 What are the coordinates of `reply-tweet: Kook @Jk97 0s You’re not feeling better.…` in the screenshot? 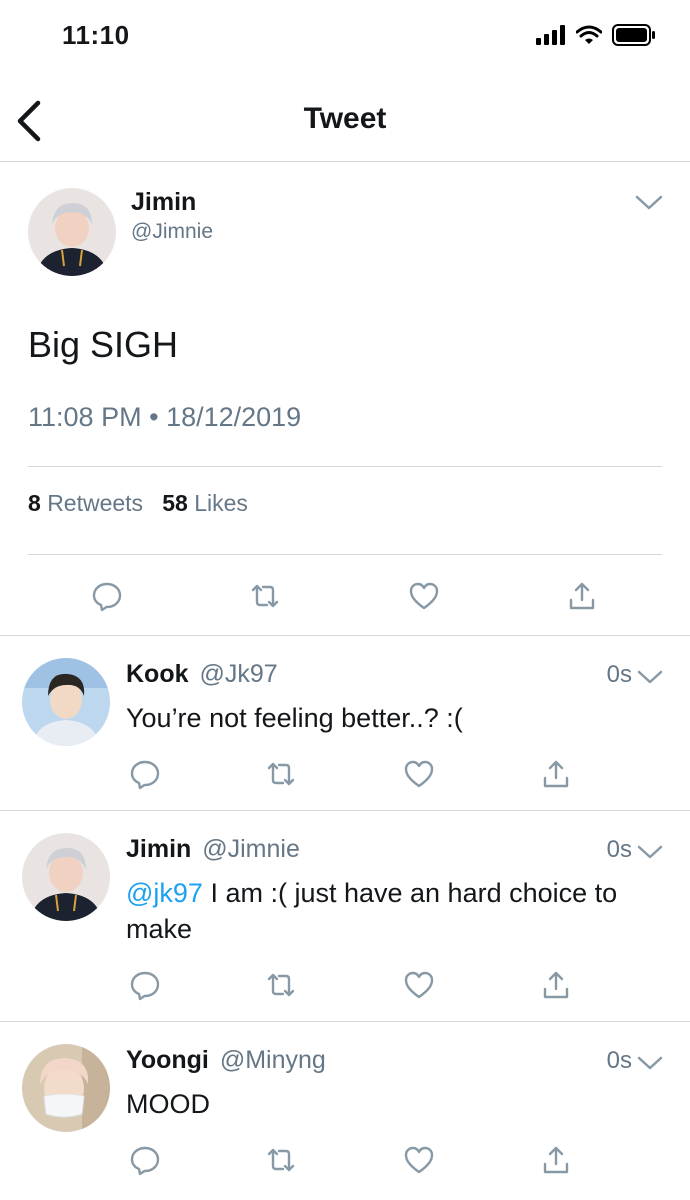 It's located at (345, 723).